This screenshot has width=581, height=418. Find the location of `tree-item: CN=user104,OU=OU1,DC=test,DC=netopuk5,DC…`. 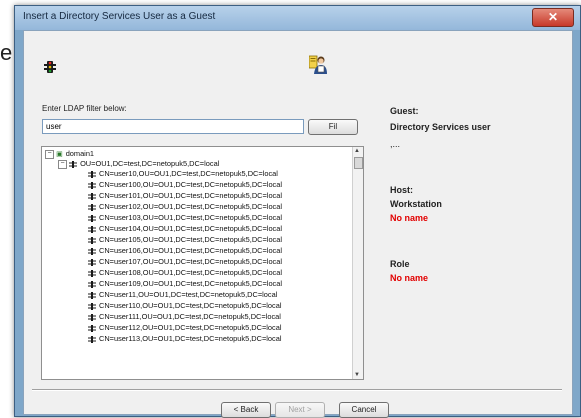

tree-item: CN=user104,OU=OU1,DC=test,DC=netopuk5,DC… is located at coordinates (185, 229).